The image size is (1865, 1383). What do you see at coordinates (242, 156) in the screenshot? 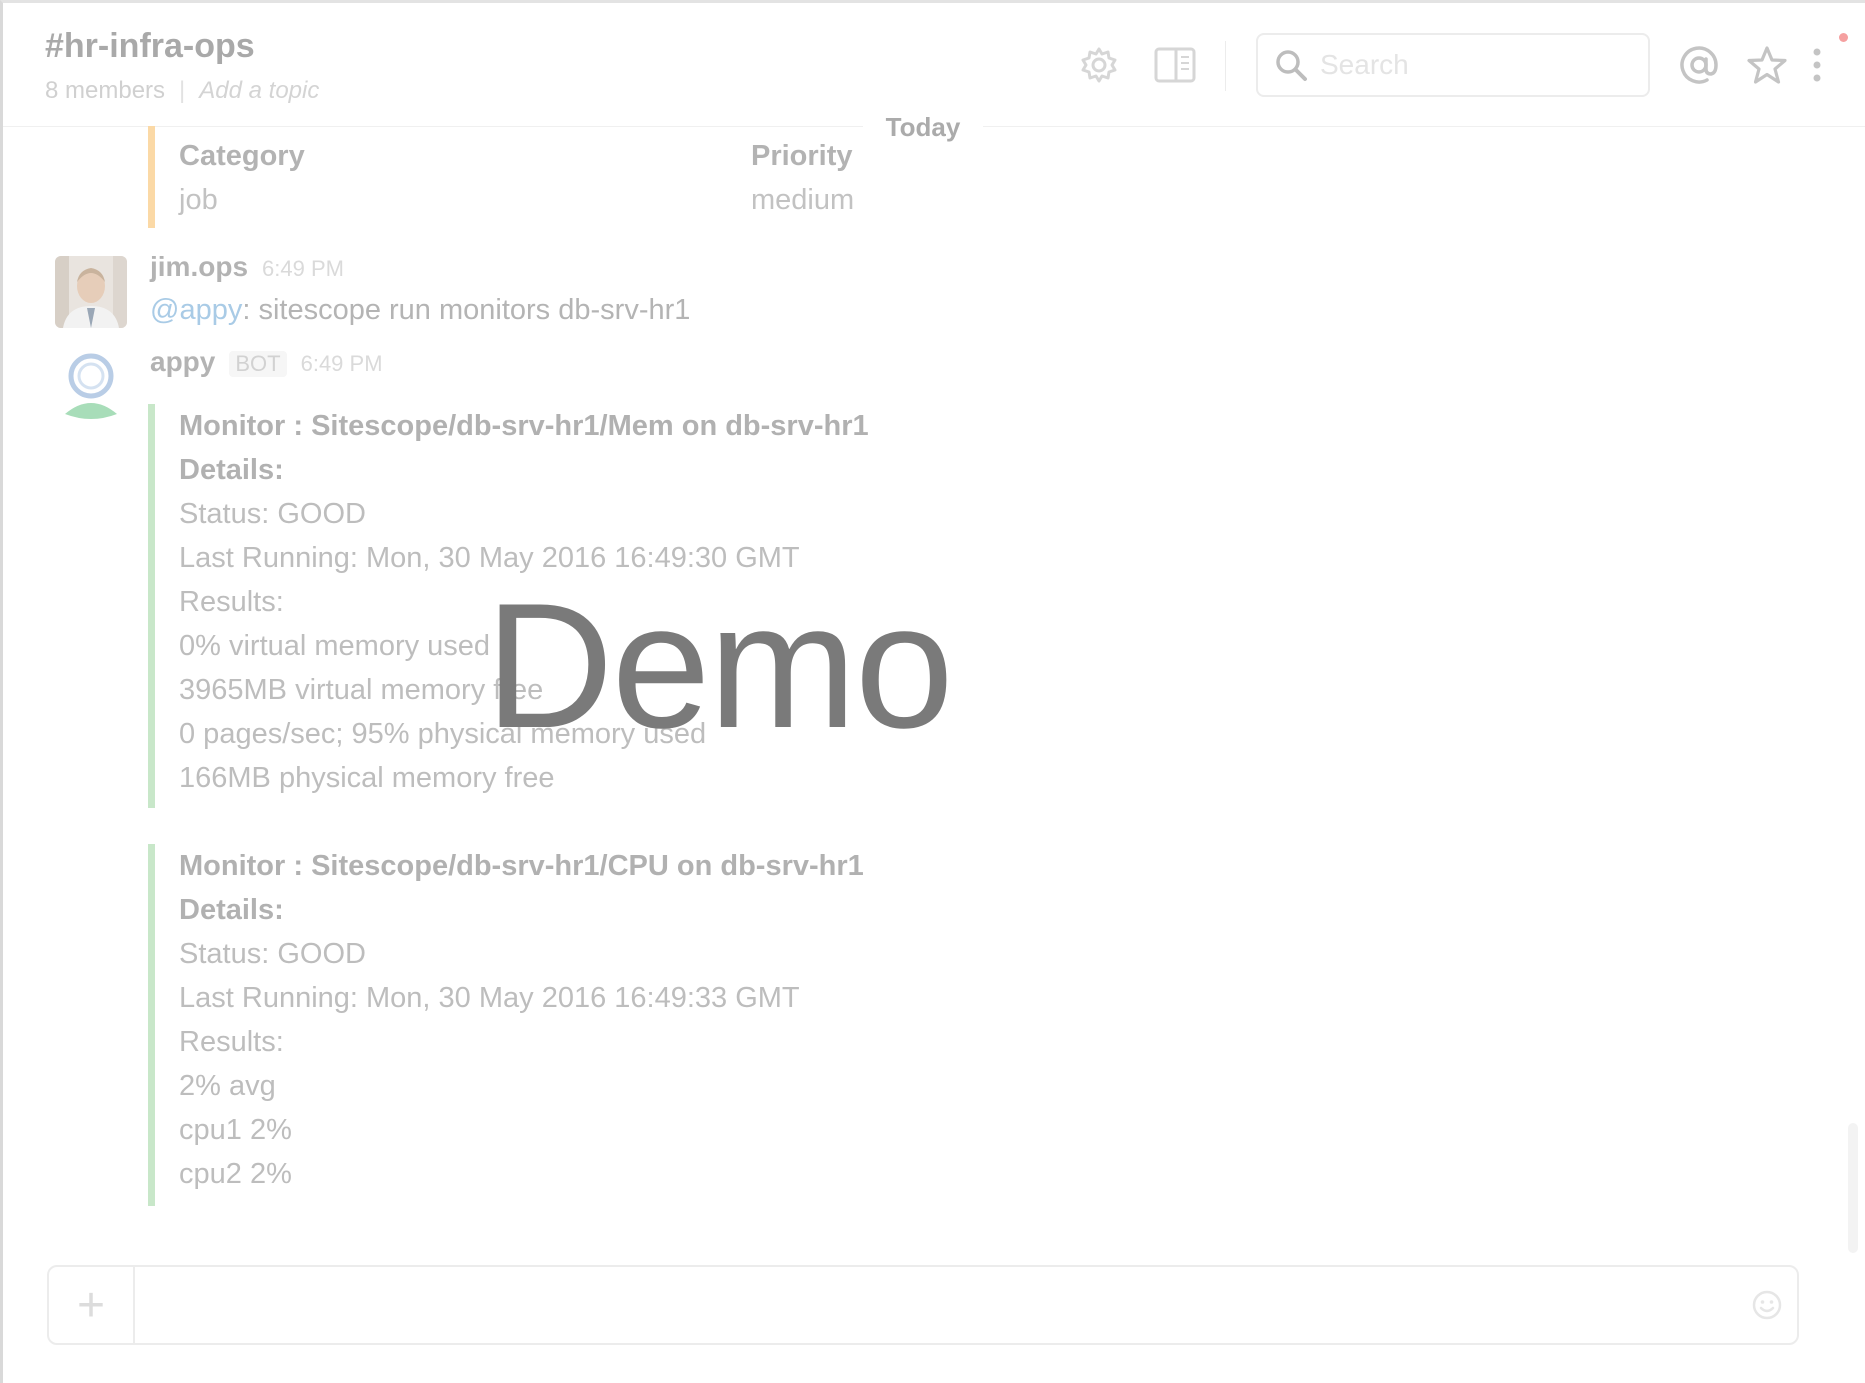
I see `field-title: Category` at bounding box center [242, 156].